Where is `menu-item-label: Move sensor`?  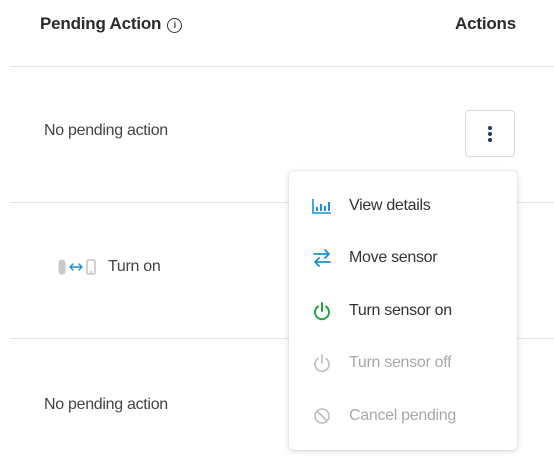 menu-item-label: Move sensor is located at coordinates (393, 257).